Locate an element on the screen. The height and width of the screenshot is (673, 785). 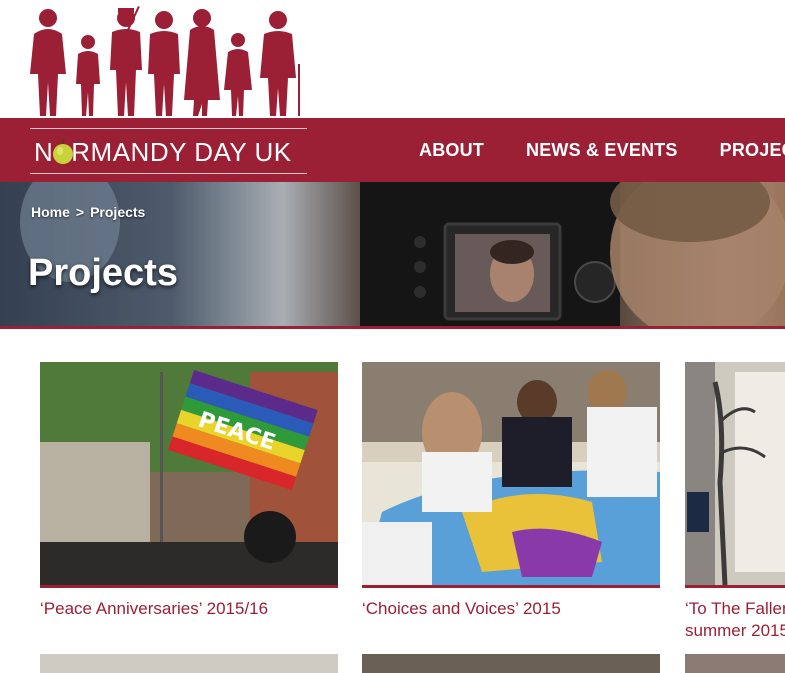
breadcrumb: Home > Projects is located at coordinates (88, 212).